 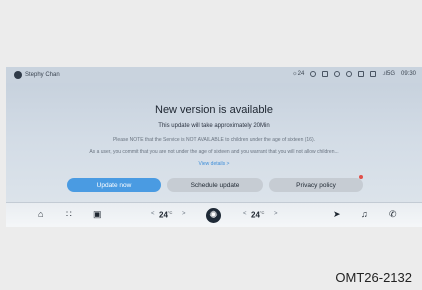 I want to click on dialog-title: New version is available, so click(x=214, y=110).